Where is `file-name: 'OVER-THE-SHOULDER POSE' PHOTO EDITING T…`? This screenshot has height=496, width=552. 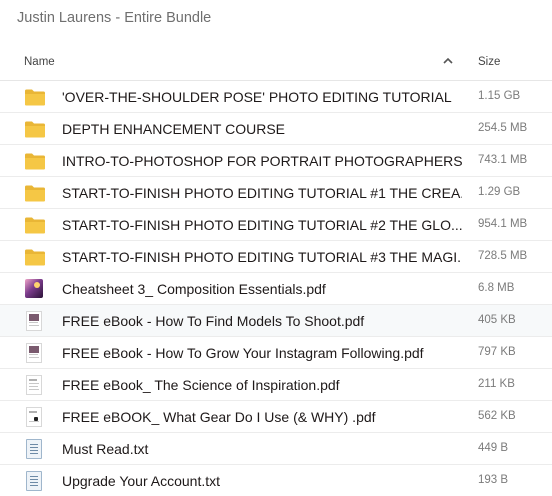
file-name: 'OVER-THE-SHOULDER POSE' PHOTO EDITING T… is located at coordinates (262, 97).